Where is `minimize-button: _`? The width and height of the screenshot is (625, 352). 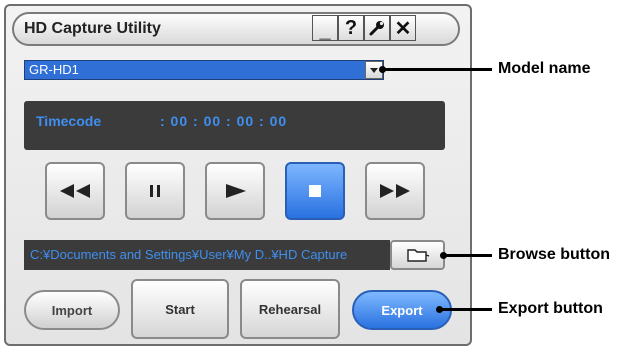 minimize-button: _ is located at coordinates (325, 28).